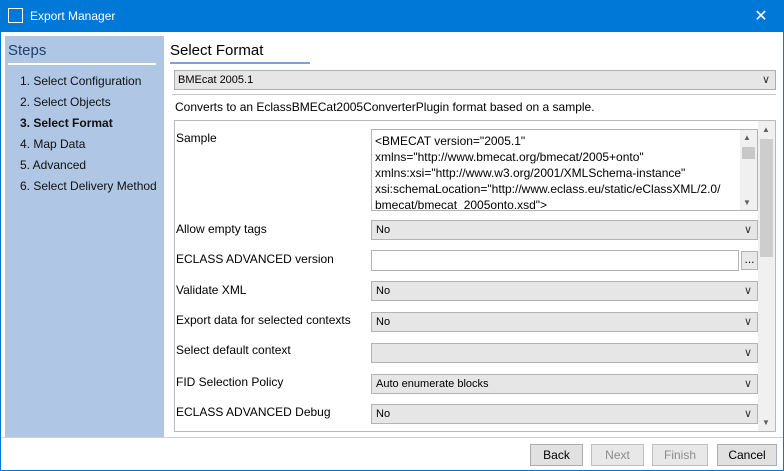 This screenshot has height=471, width=784. Describe the element at coordinates (432, 384) in the screenshot. I see `fid-policy-value: Auto enumerate blocks` at that location.